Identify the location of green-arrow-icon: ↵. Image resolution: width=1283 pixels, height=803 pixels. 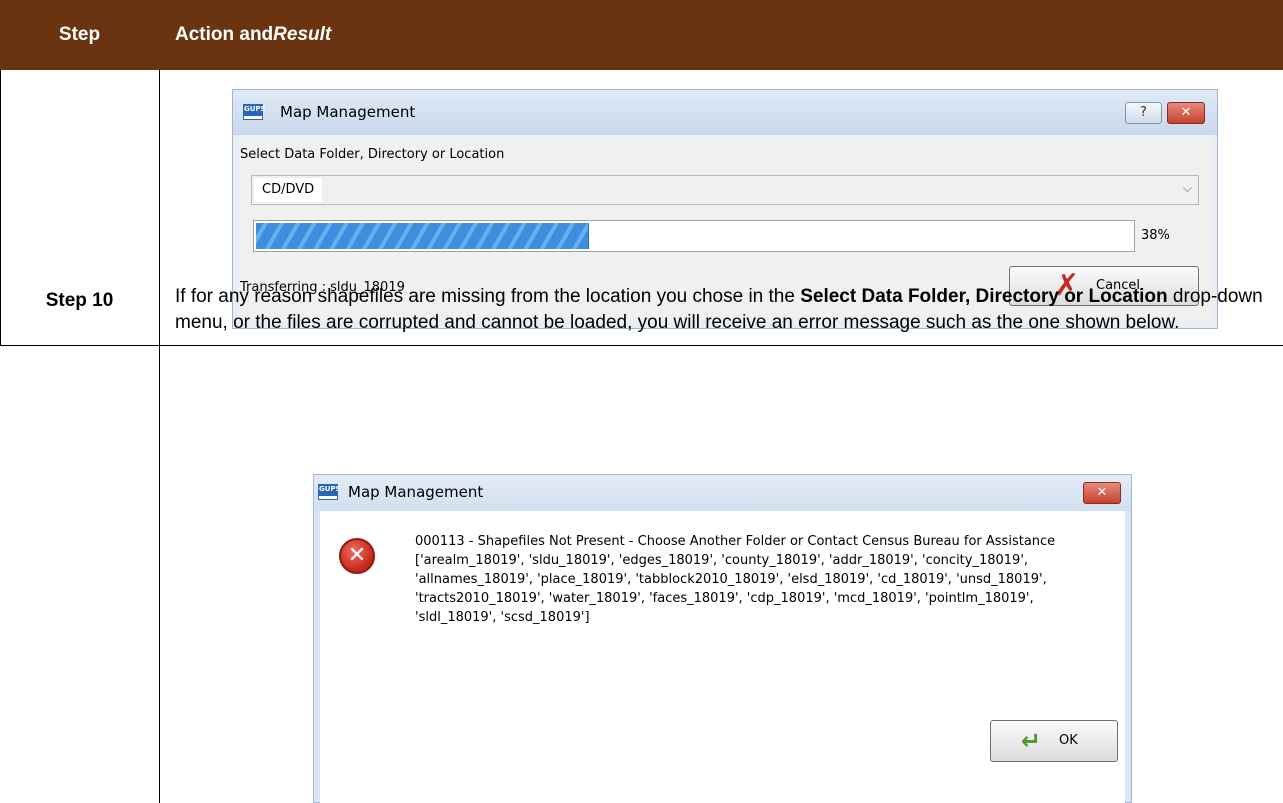
(1031, 741).